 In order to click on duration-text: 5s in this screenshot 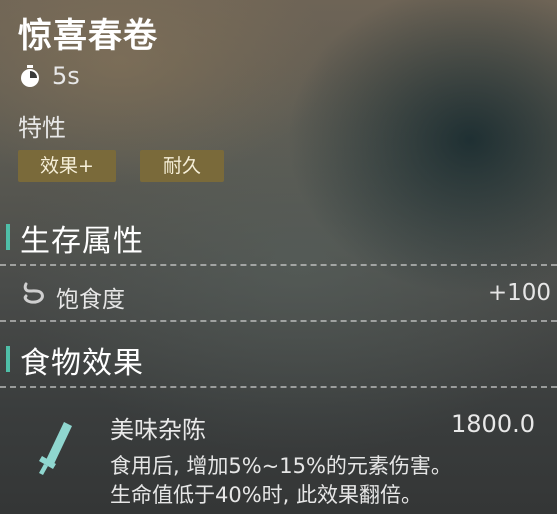, I will do `click(66, 76)`.